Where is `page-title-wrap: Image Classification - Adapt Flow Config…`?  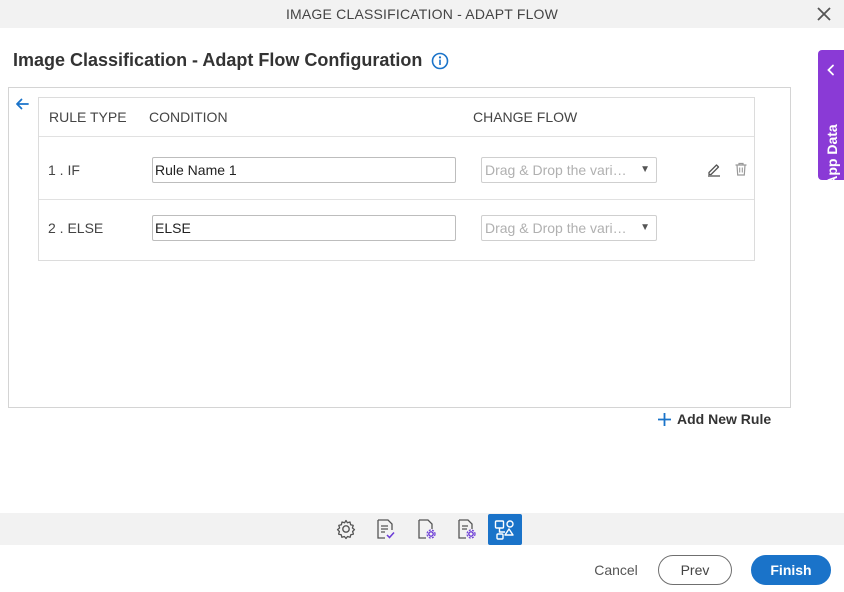
page-title-wrap: Image Classification - Adapt Flow Config… is located at coordinates (231, 60).